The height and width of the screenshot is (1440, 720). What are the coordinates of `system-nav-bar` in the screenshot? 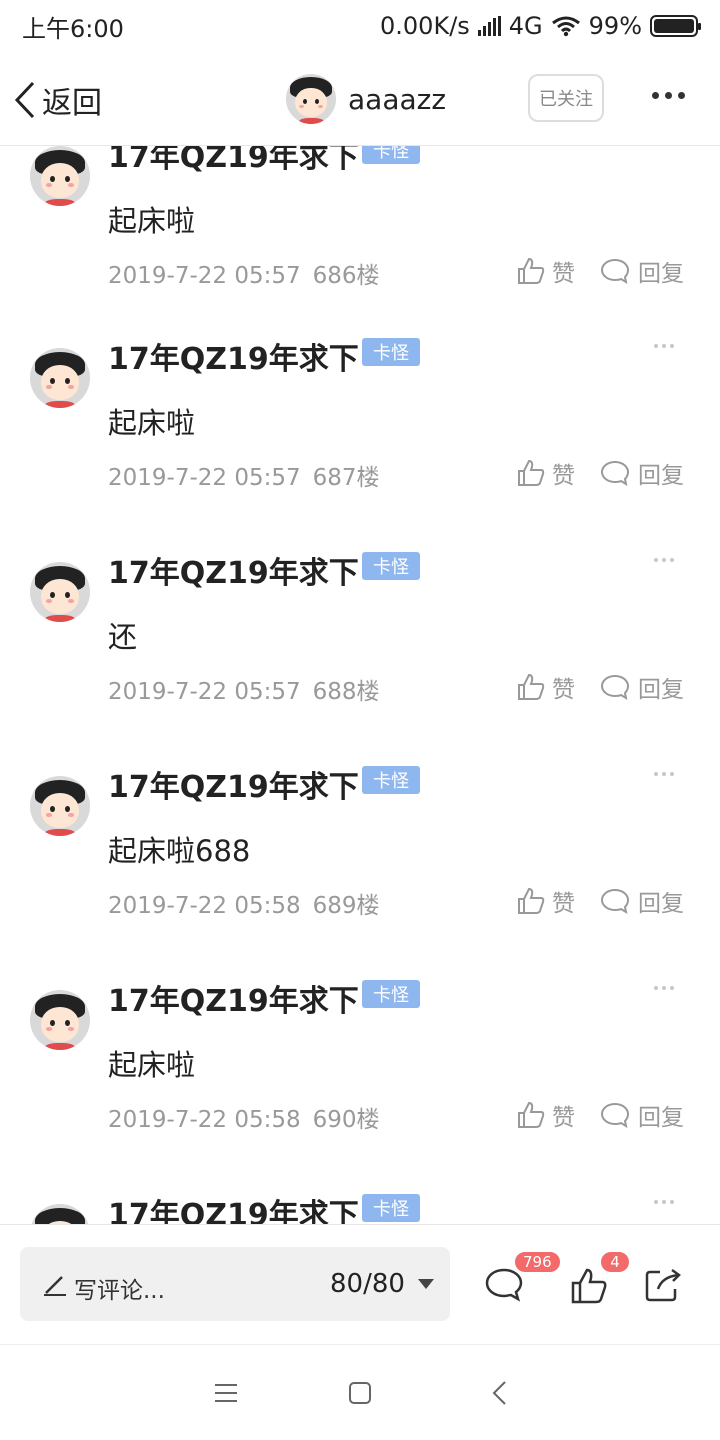 It's located at (360, 1392).